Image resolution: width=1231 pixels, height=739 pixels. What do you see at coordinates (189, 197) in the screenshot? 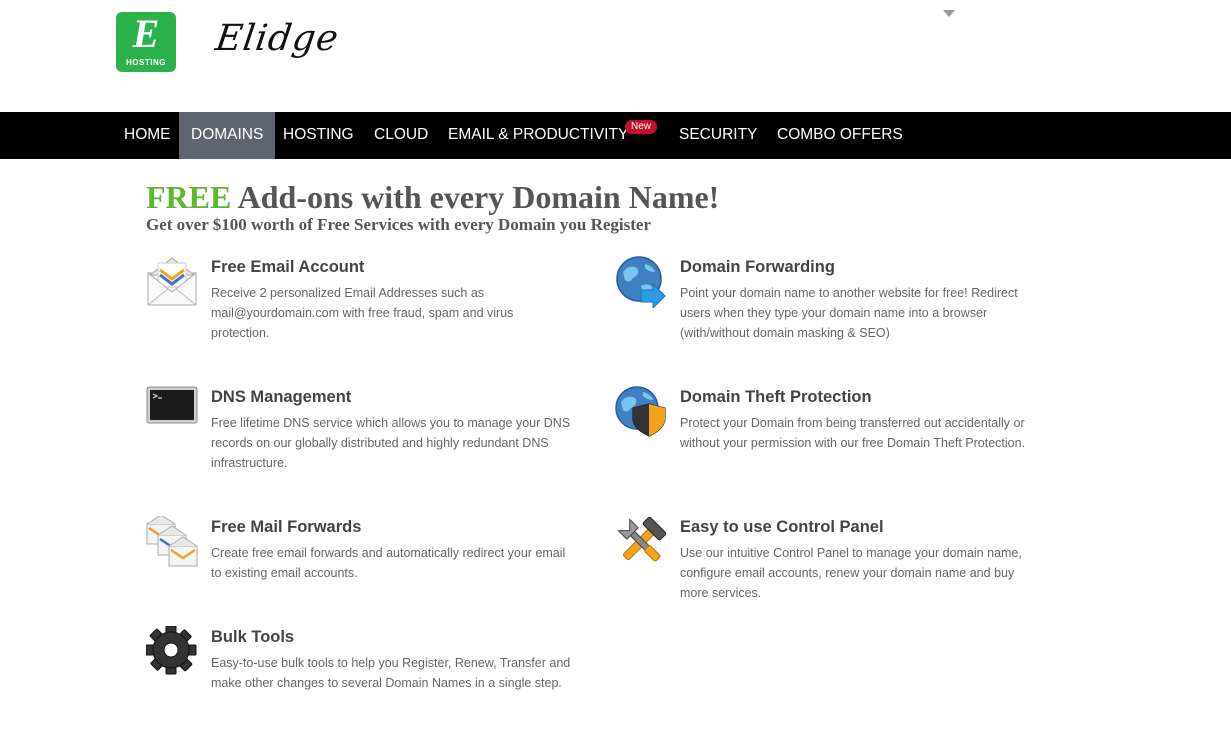
I see `title-highlight: FREE` at bounding box center [189, 197].